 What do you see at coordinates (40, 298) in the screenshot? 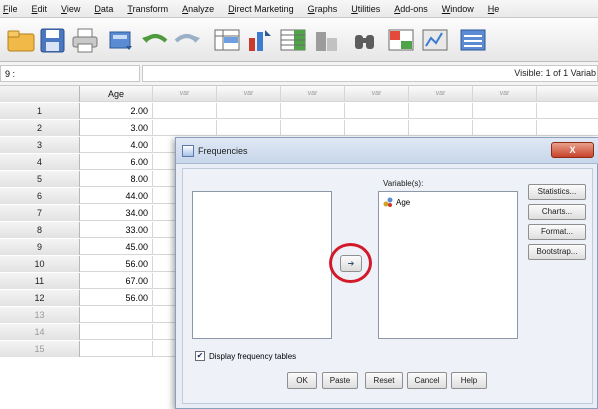
I see `row-number-cell: 12` at bounding box center [40, 298].